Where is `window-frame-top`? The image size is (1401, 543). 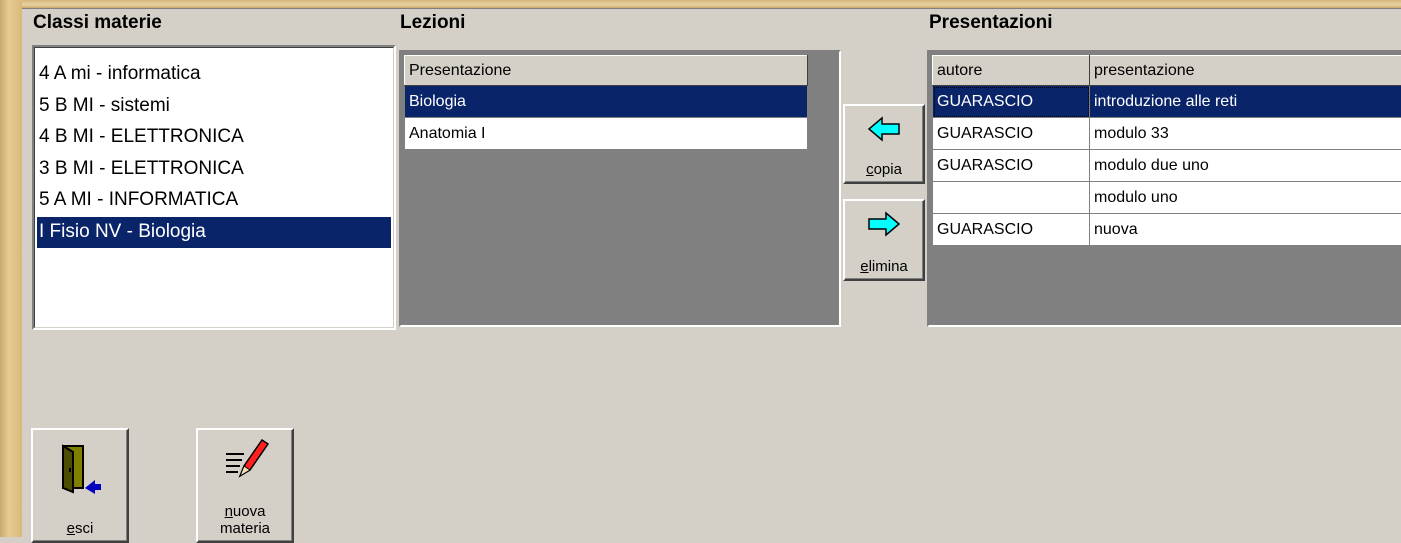
window-frame-top is located at coordinates (700, 4).